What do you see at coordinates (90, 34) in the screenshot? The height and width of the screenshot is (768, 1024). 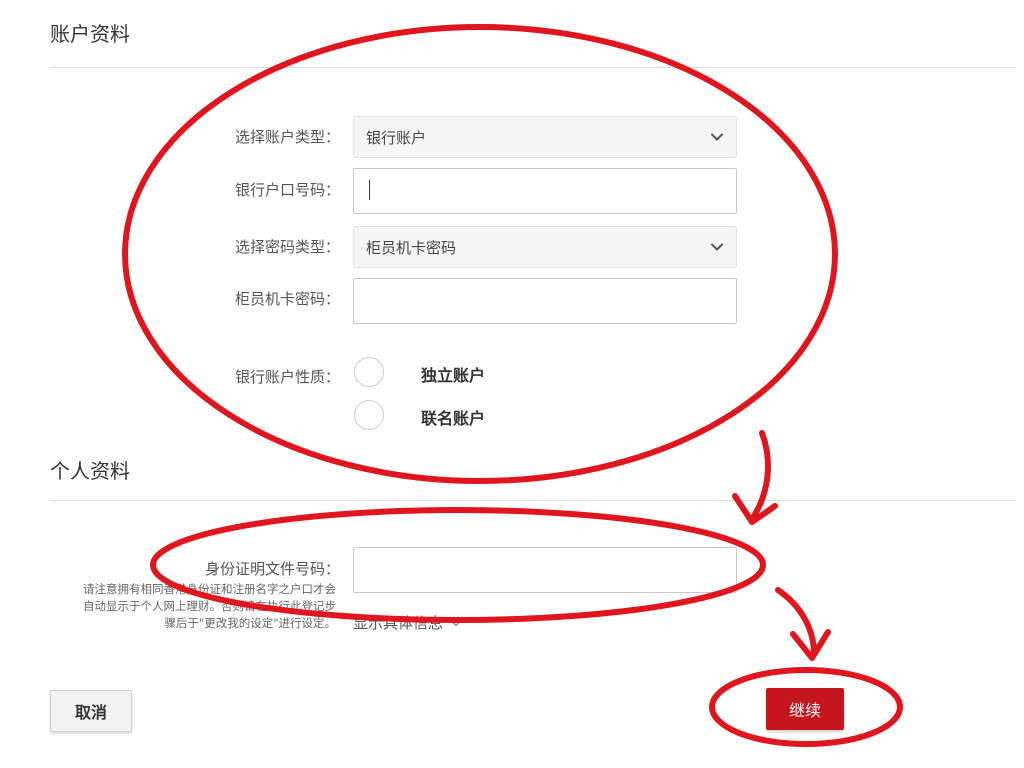 I see `account-section-title: 账户资料` at bounding box center [90, 34].